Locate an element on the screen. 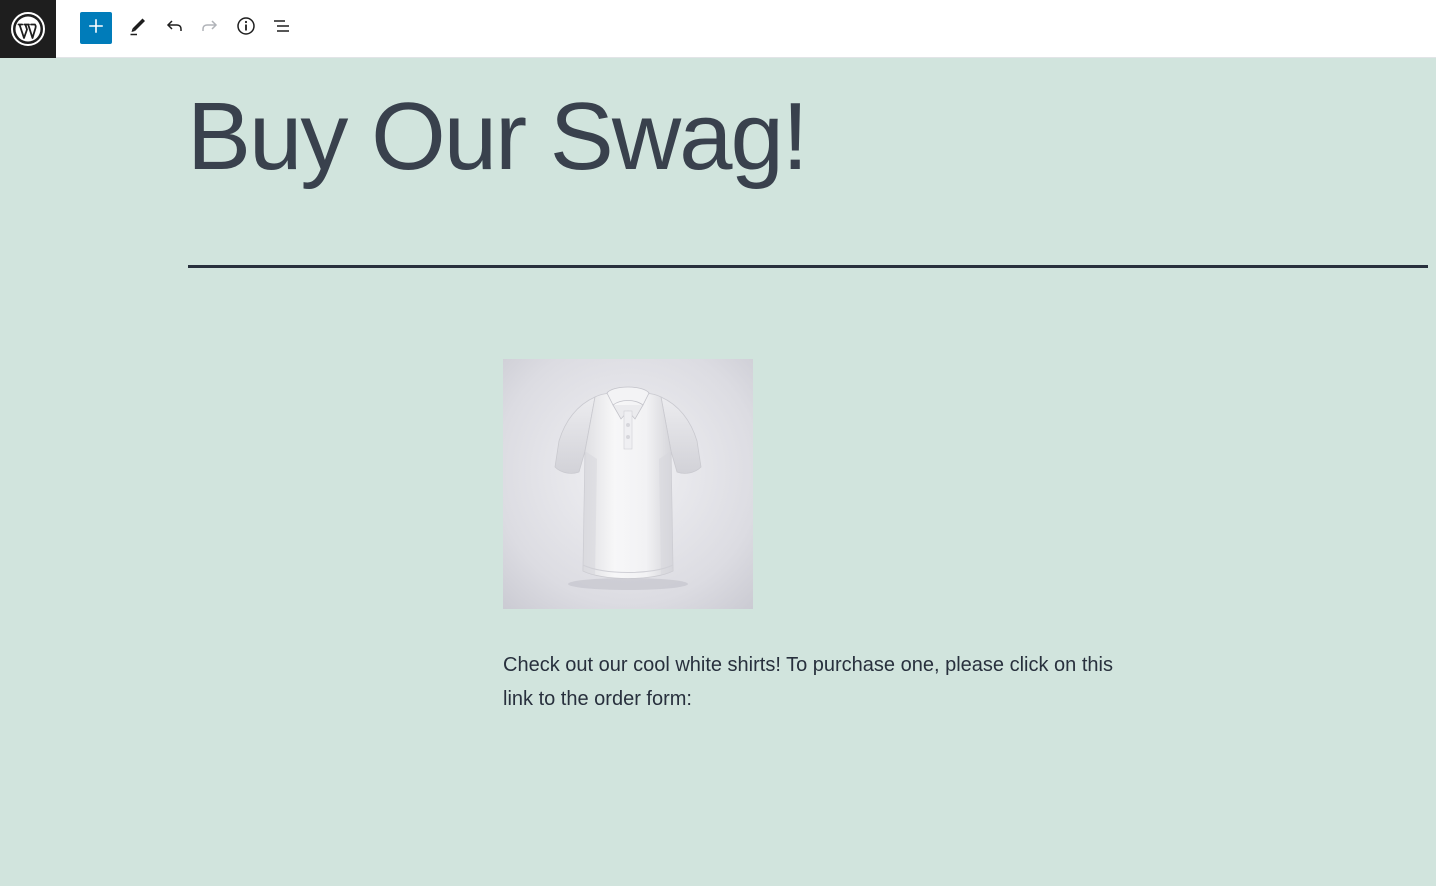  redo-button is located at coordinates (210, 28).